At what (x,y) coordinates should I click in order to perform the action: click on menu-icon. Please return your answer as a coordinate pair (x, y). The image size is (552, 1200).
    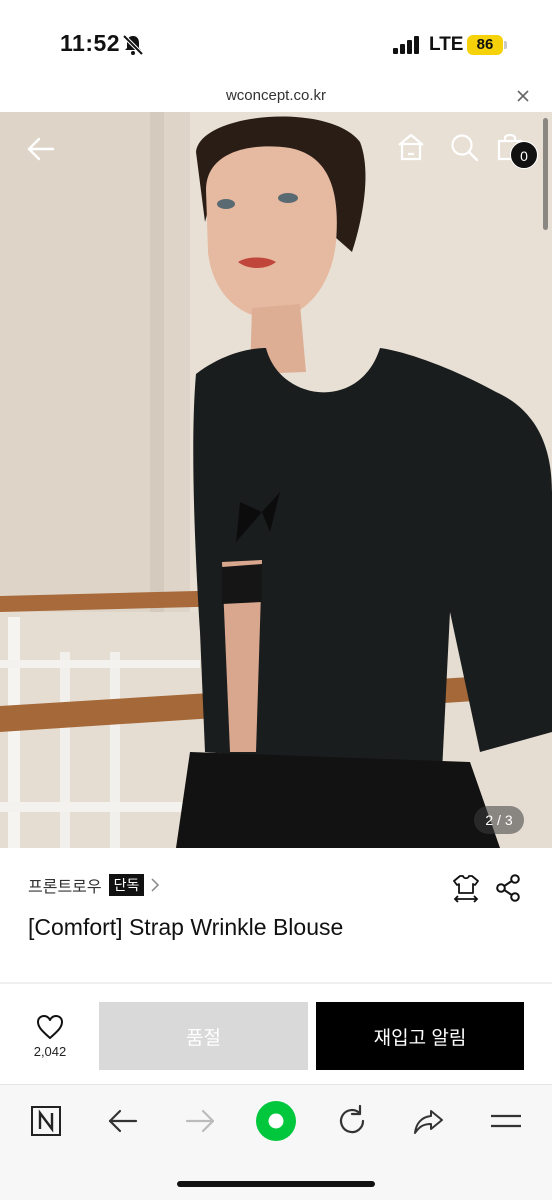
    Looking at the image, I should click on (506, 1121).